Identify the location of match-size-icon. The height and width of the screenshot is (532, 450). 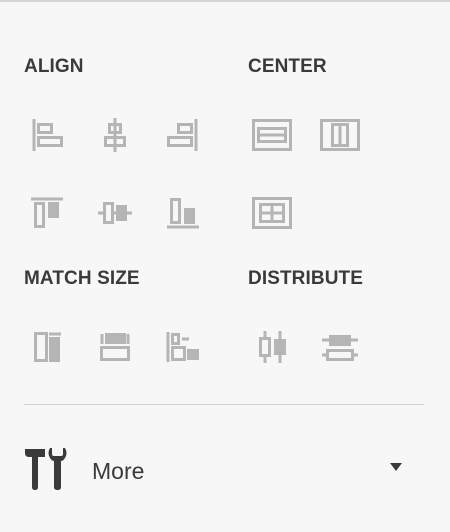
(182, 347).